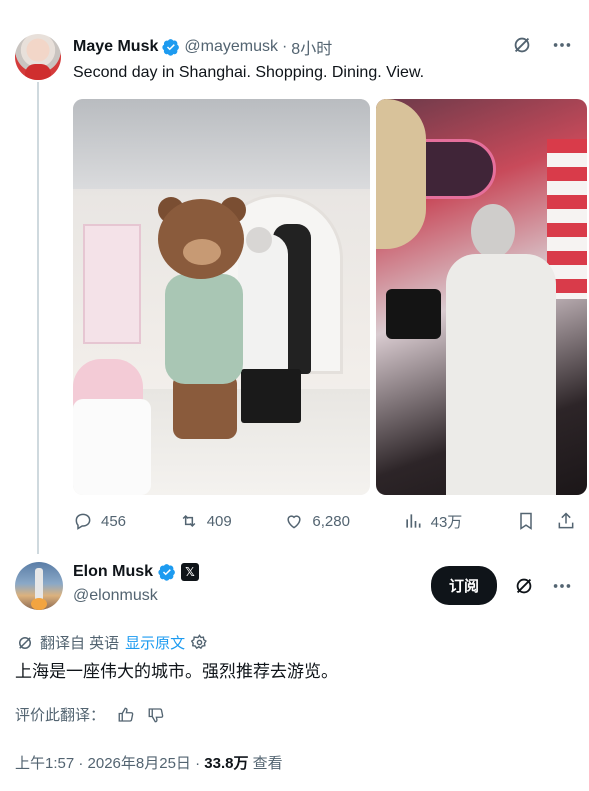 The height and width of the screenshot is (791, 589). I want to click on tweet-actions: 456 409 6,280 43万, so click(325, 521).